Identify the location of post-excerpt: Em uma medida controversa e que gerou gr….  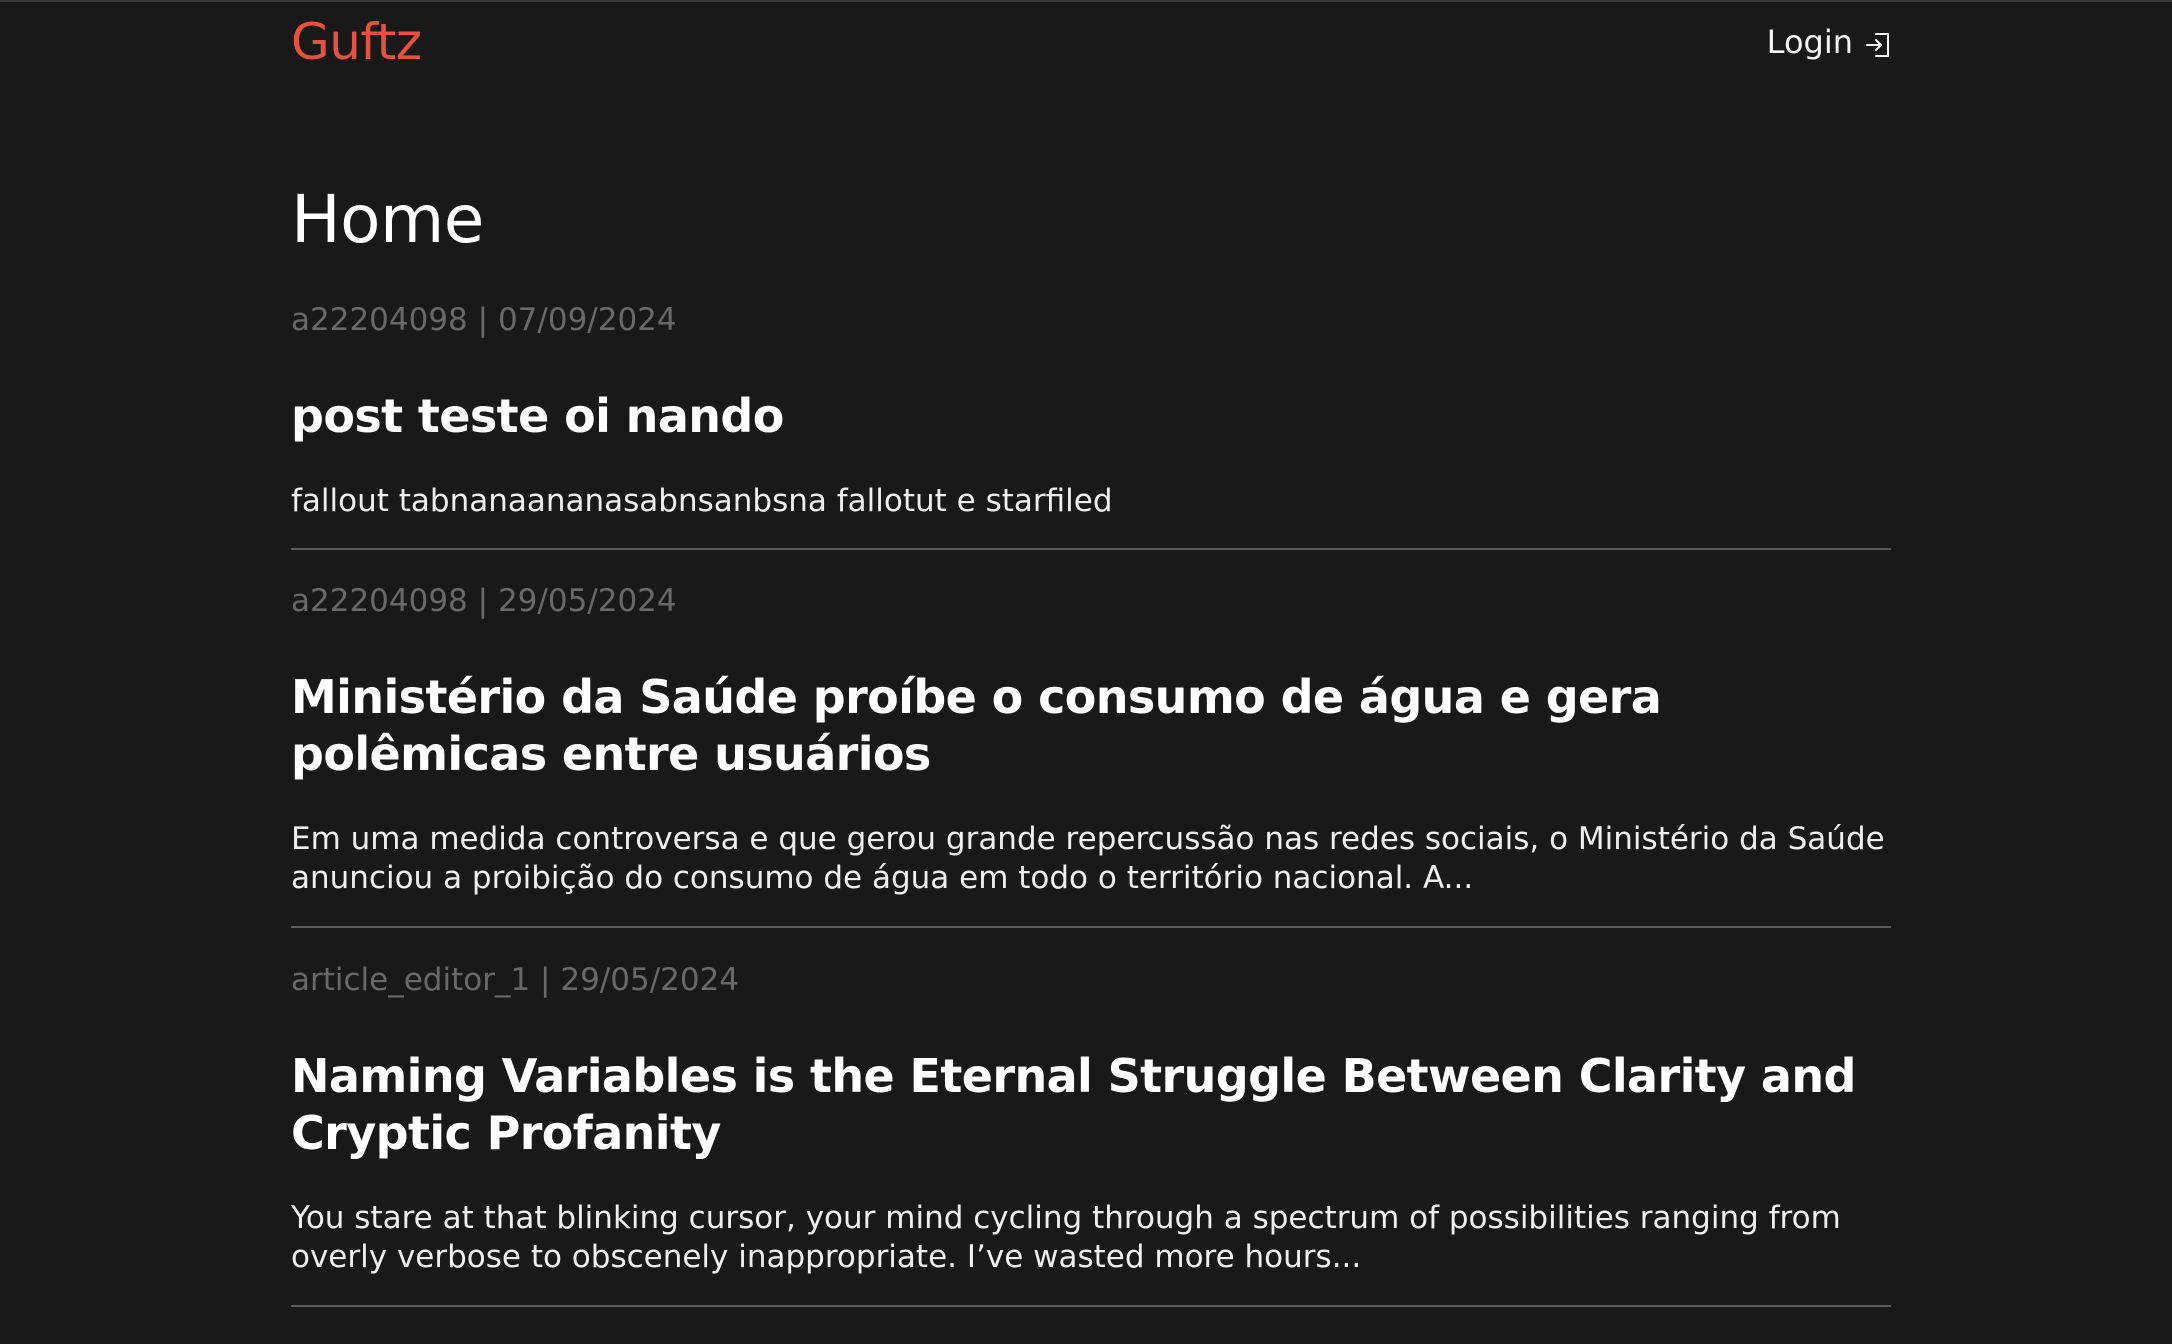
(1088, 858).